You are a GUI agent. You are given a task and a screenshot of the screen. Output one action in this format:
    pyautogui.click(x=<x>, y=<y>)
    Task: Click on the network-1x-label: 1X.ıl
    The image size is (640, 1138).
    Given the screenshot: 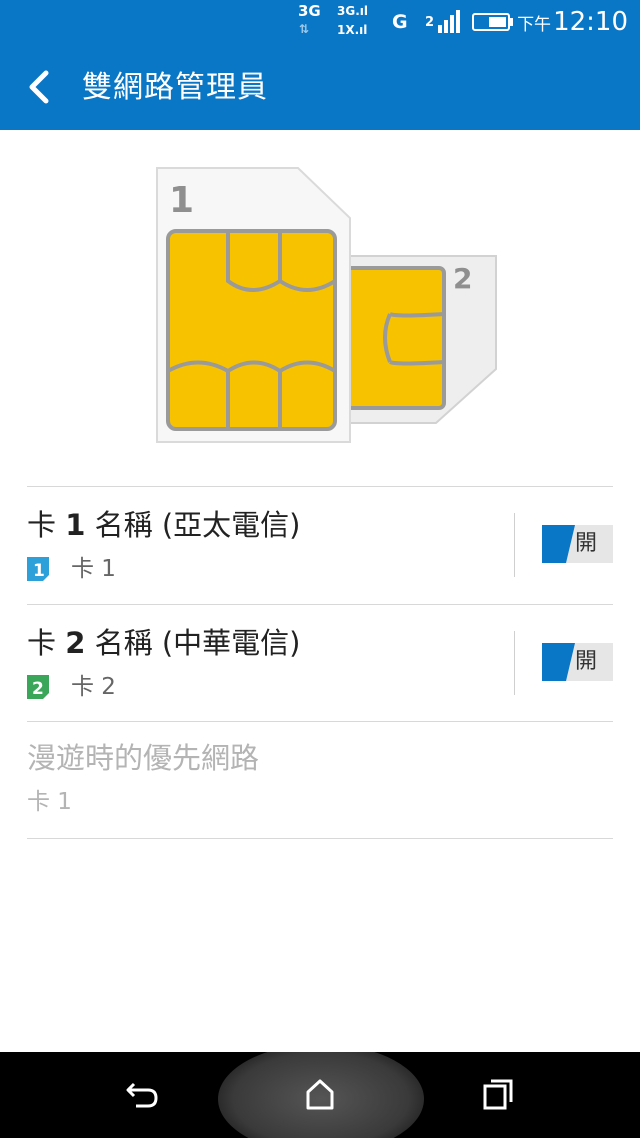 What is the action you would take?
    pyautogui.click(x=352, y=30)
    